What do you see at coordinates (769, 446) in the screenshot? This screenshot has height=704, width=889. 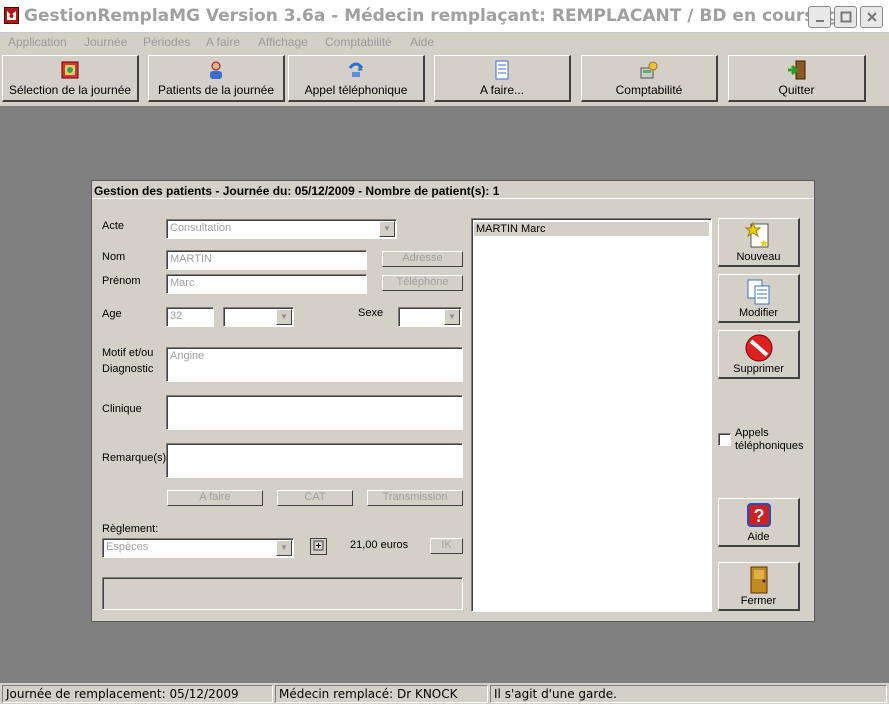 I see `appels-label-line2: téléphoniques` at bounding box center [769, 446].